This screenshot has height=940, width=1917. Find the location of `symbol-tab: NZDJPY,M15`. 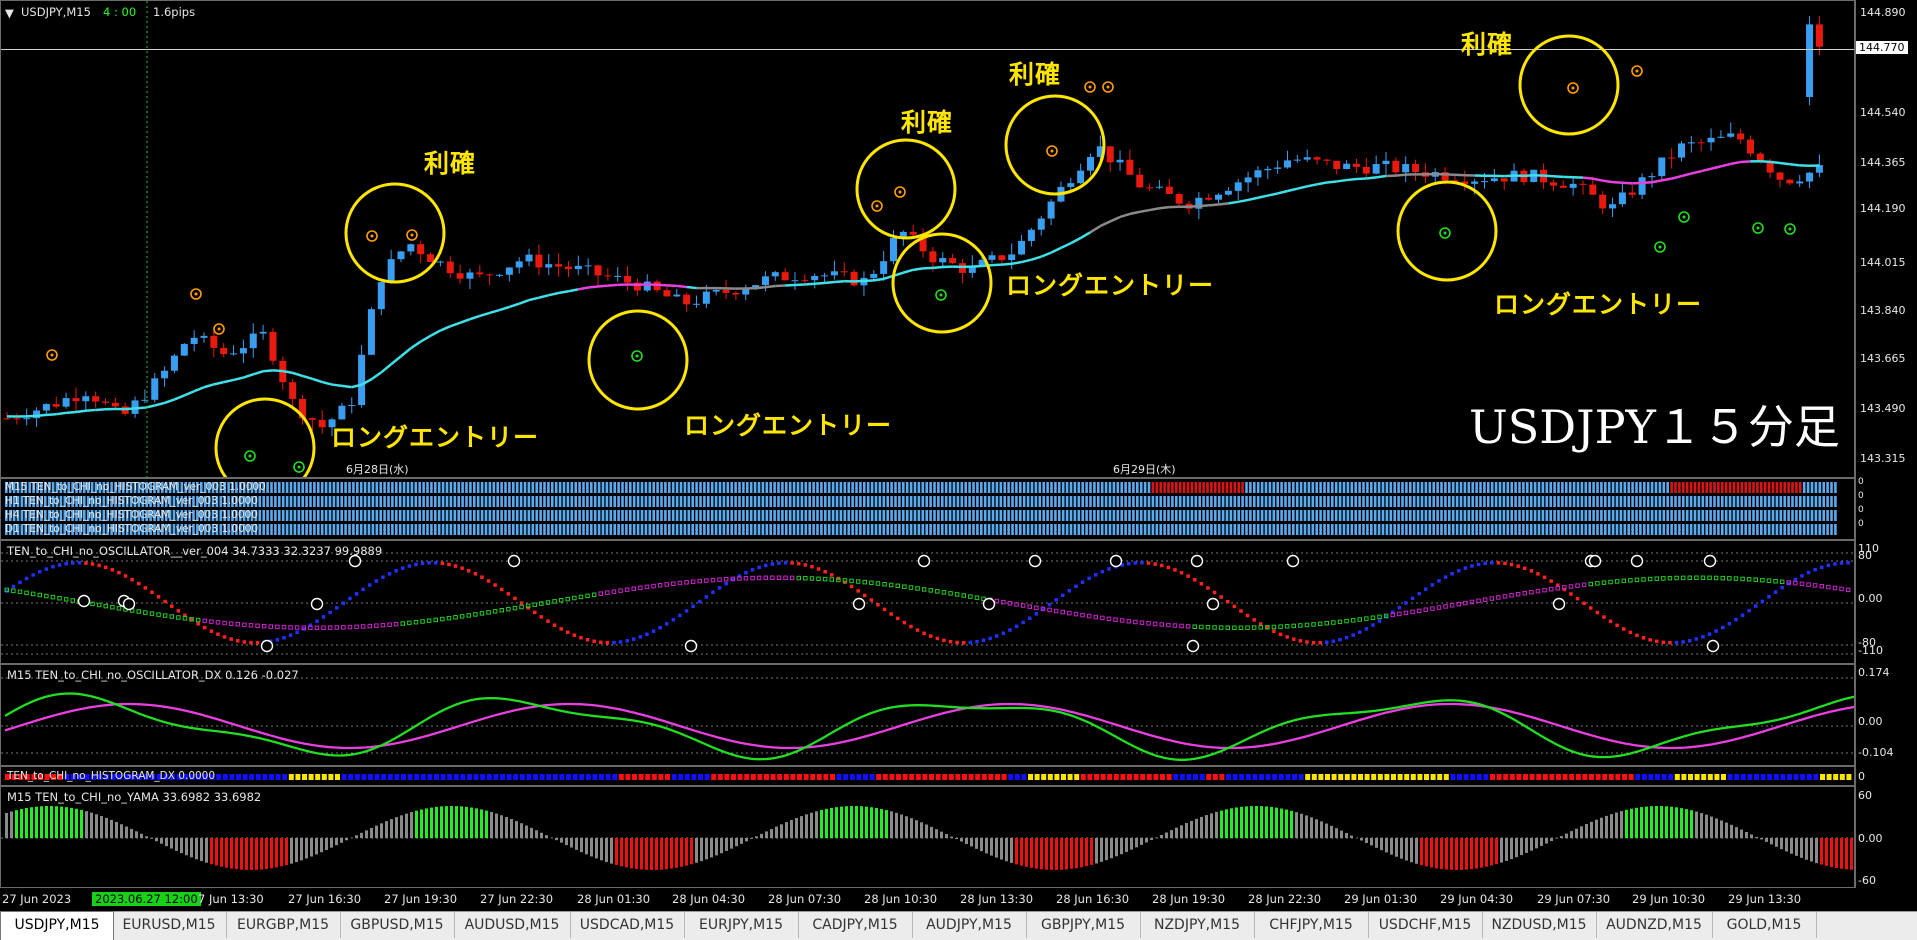

symbol-tab: NZDJPY,M15 is located at coordinates (1197, 925).